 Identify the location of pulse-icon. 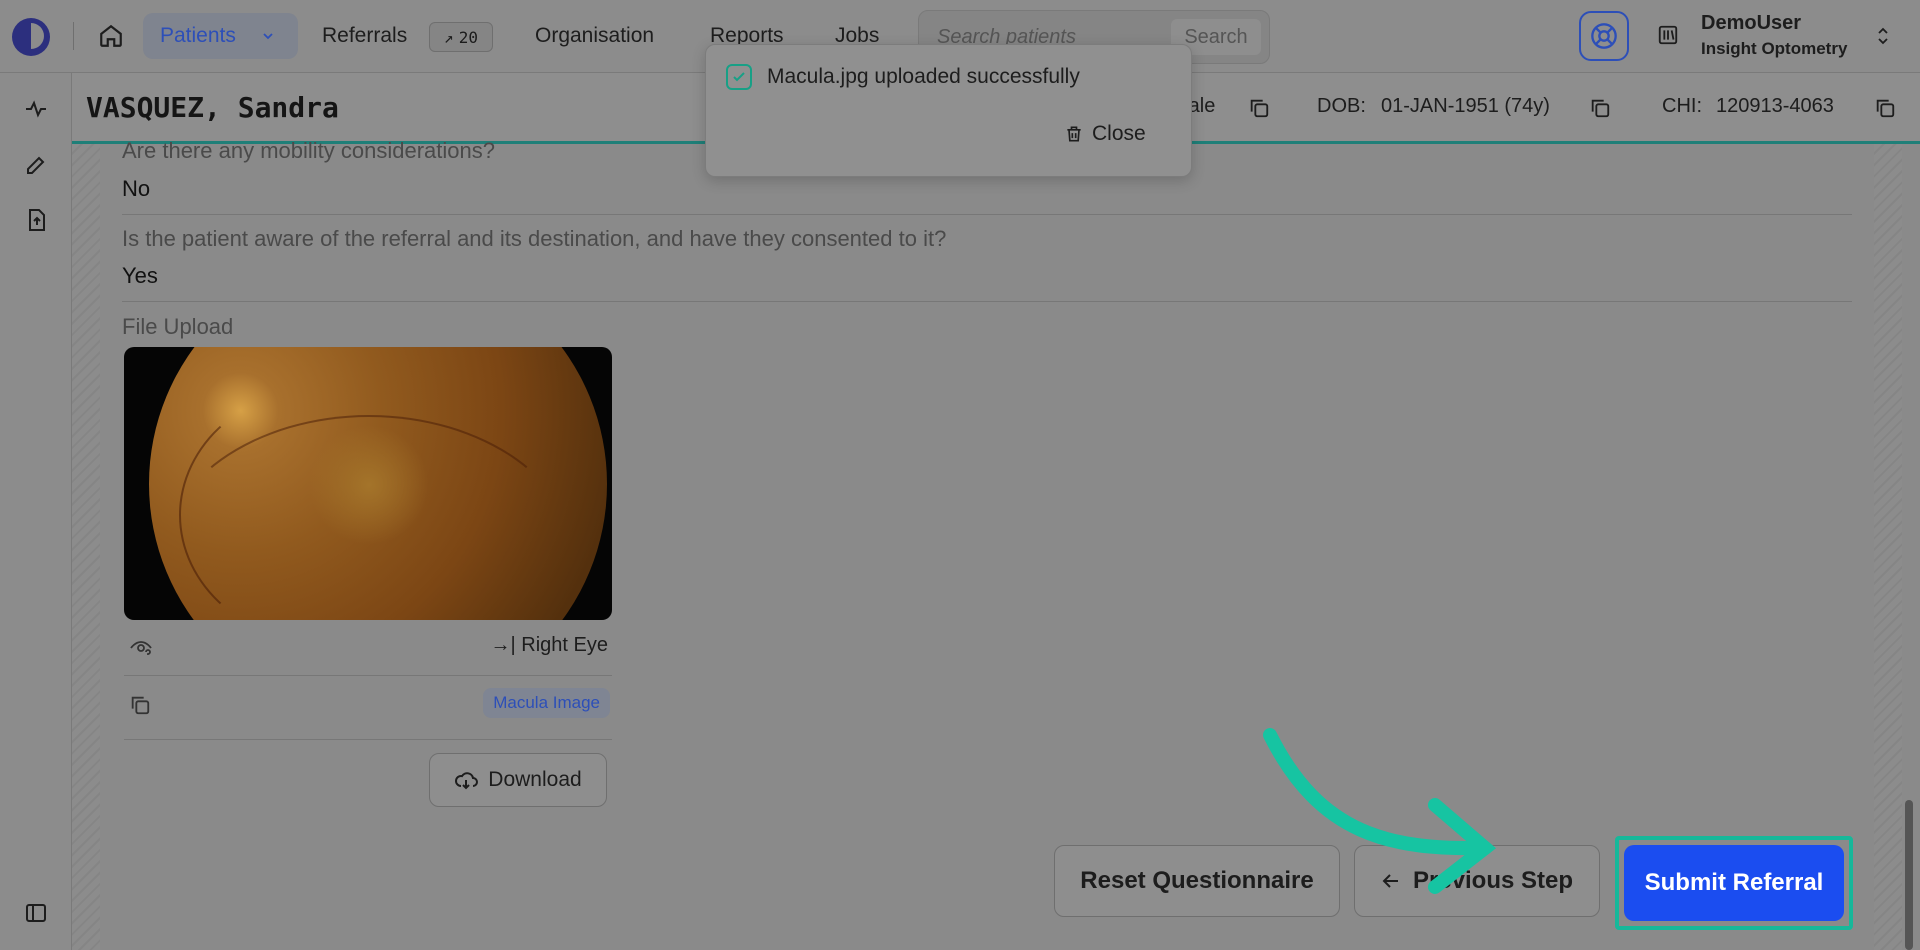
(36, 109).